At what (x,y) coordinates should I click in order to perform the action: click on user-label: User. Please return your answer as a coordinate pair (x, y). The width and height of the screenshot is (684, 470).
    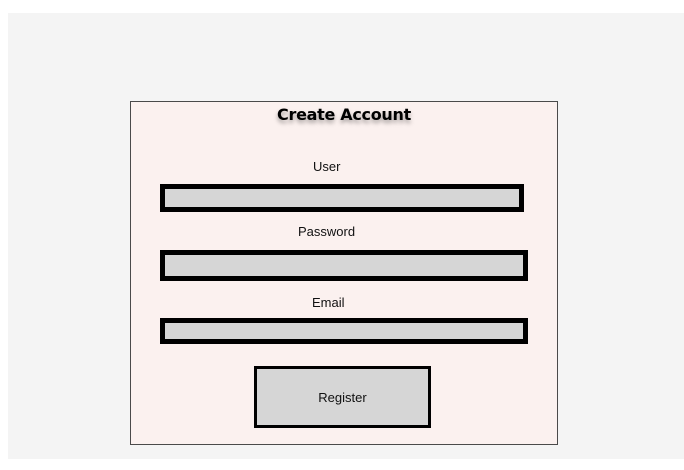
    Looking at the image, I should click on (327, 166).